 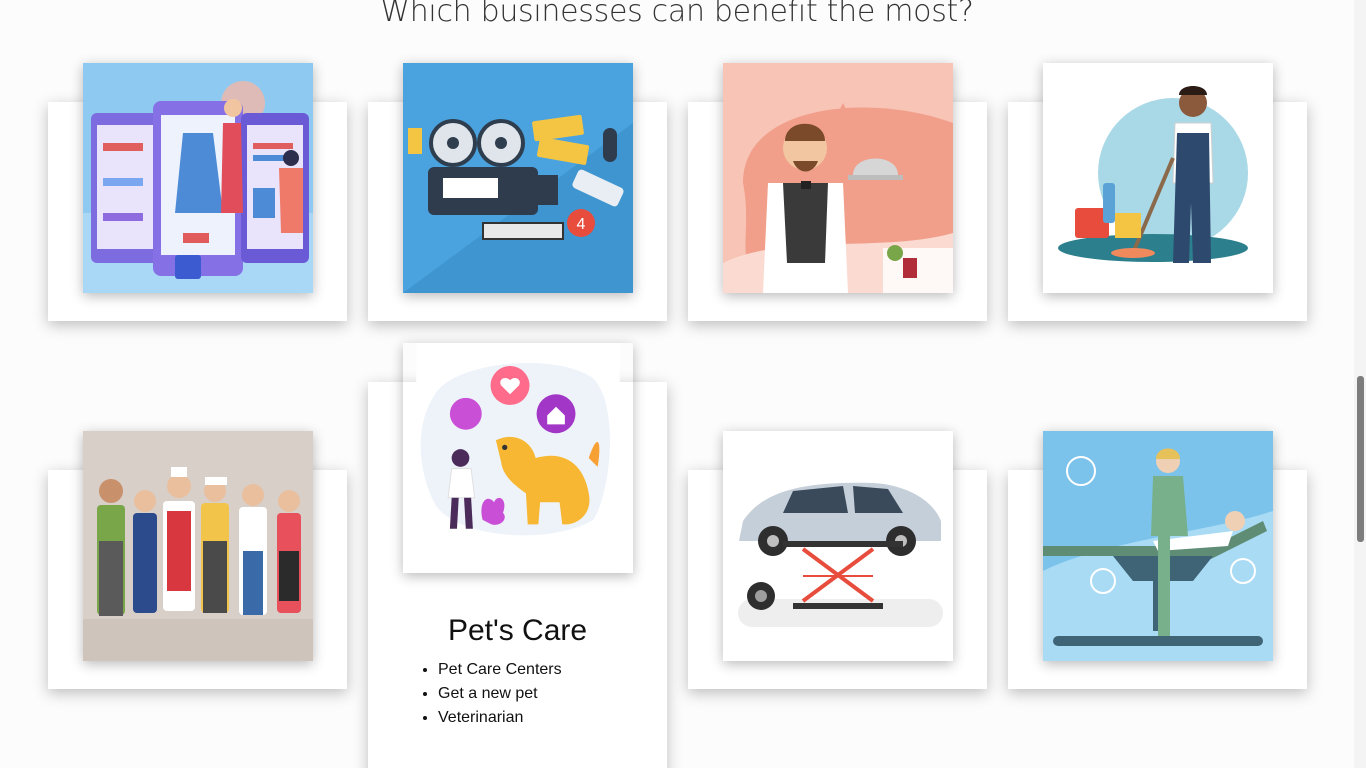 I want to click on cinema-illustration: 4, so click(x=518, y=178).